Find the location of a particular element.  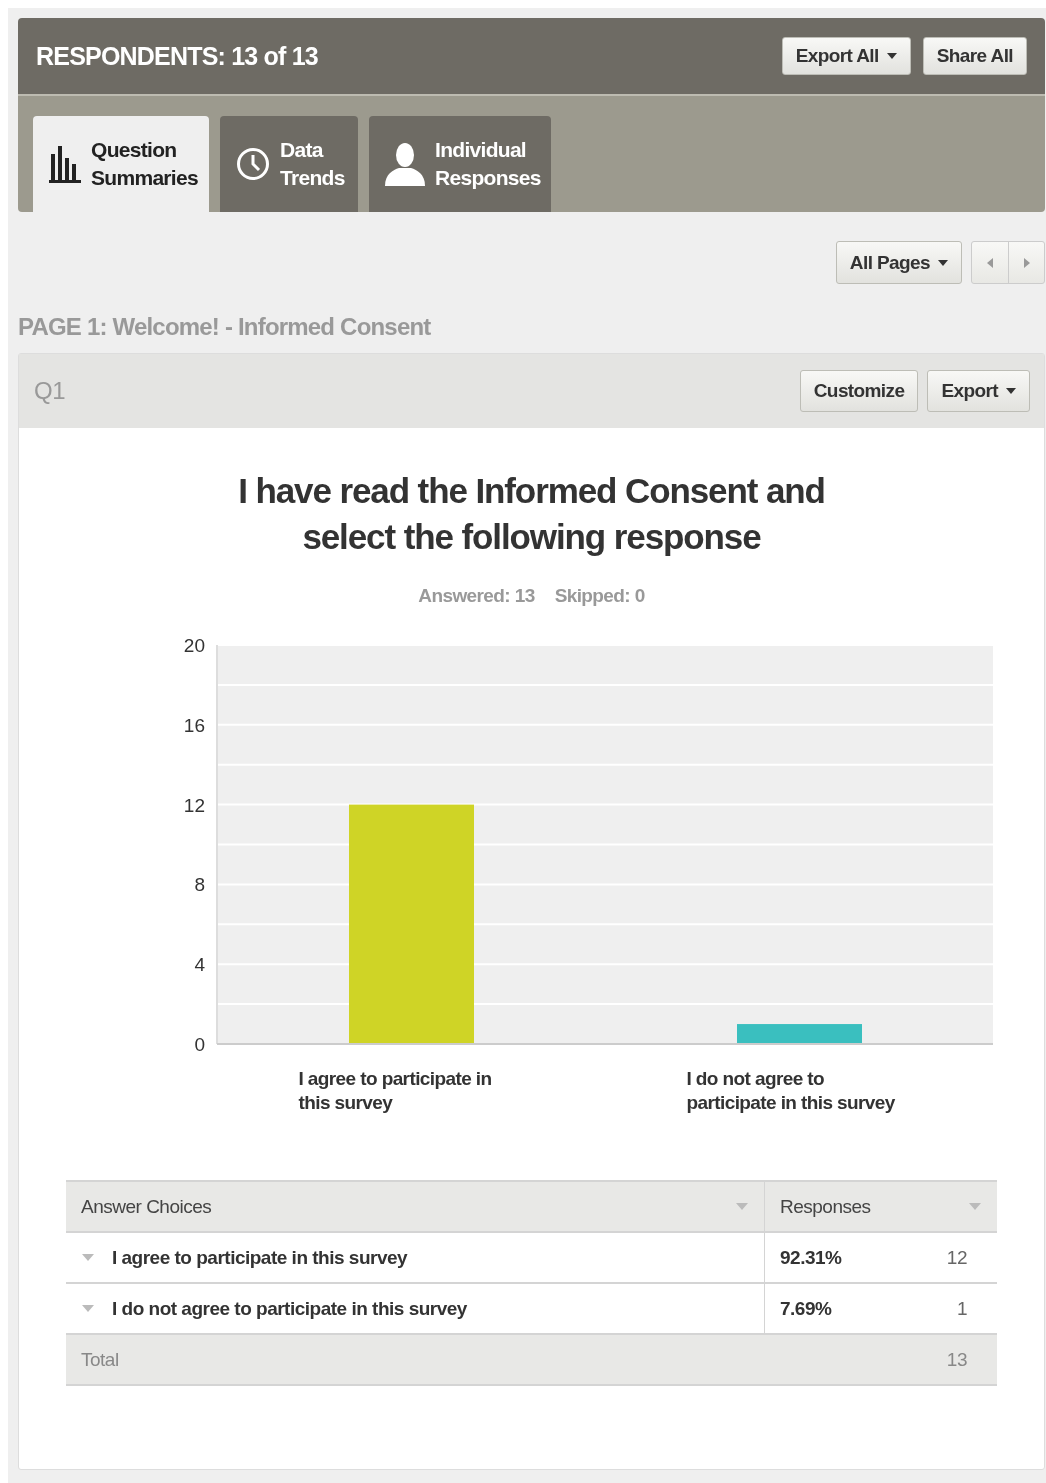

tab: Data Trends is located at coordinates (289, 164).